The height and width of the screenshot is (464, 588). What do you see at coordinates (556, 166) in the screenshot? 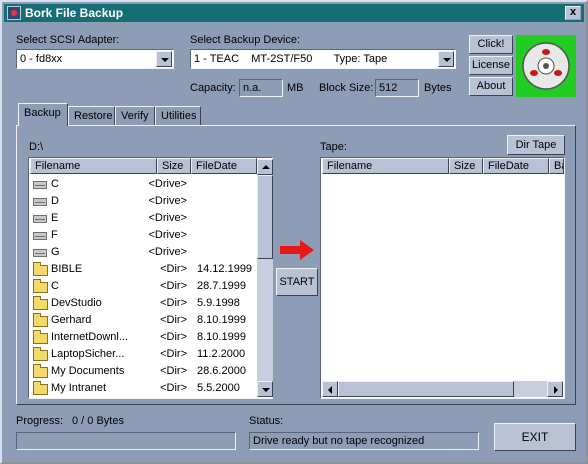
I see `column-header-backup: Ba` at bounding box center [556, 166].